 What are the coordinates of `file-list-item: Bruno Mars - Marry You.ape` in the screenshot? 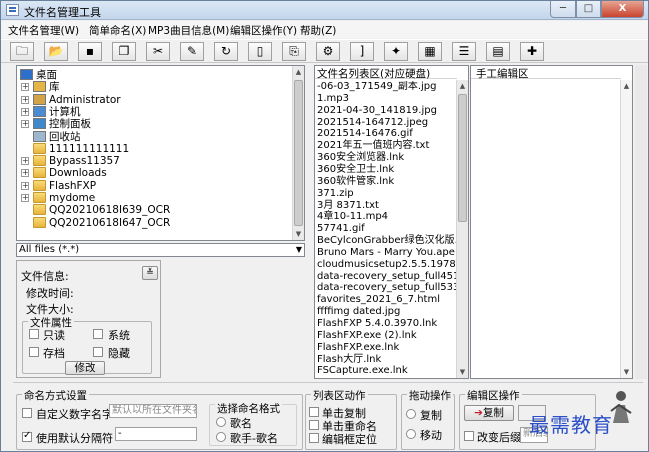 It's located at (386, 252).